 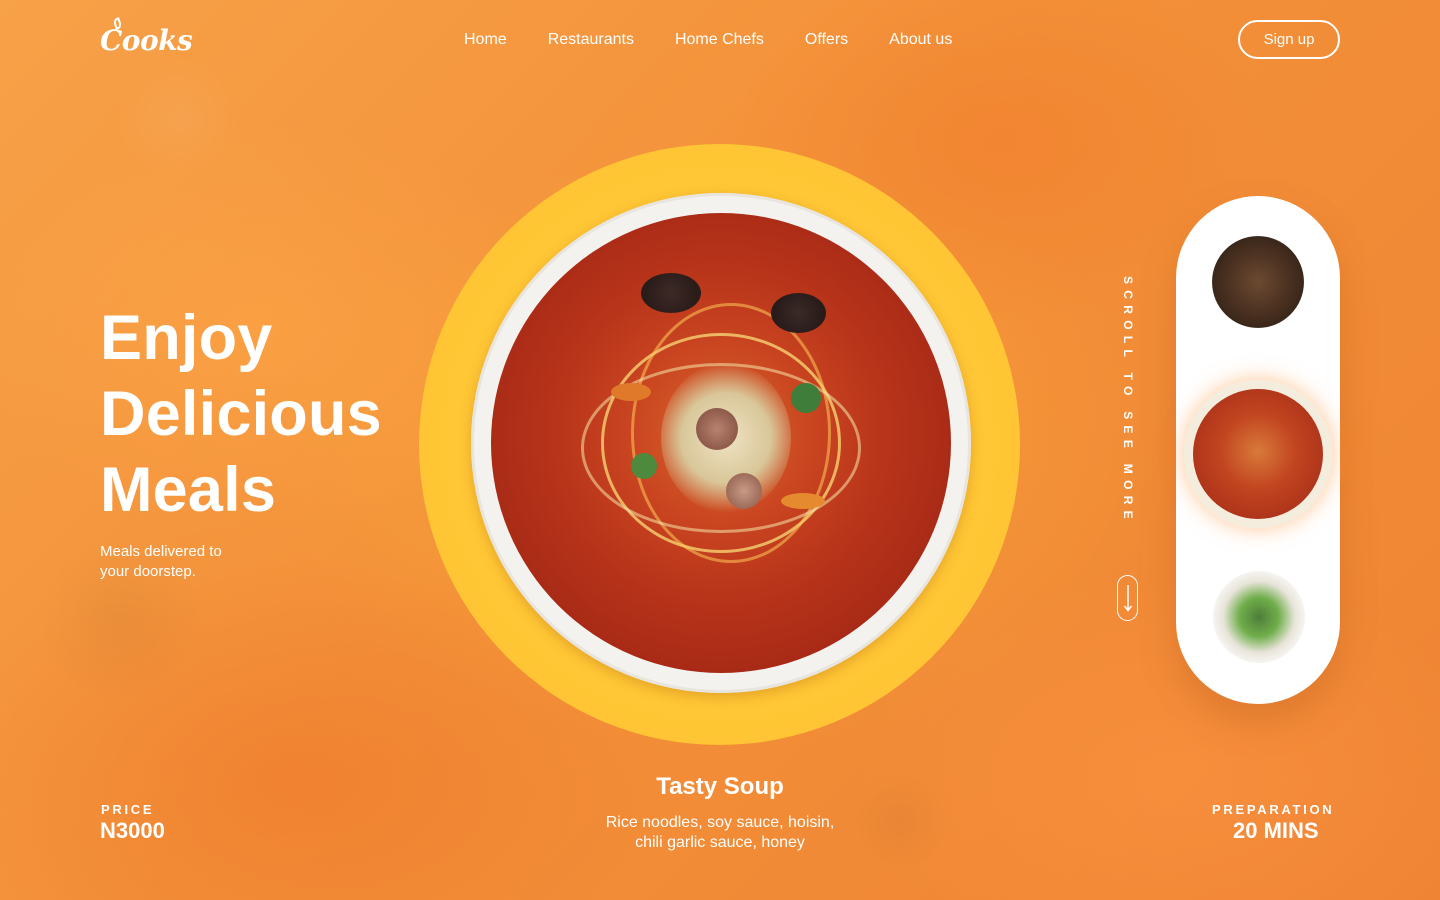 What do you see at coordinates (1289, 39) in the screenshot?
I see `signup-button: Sign up` at bounding box center [1289, 39].